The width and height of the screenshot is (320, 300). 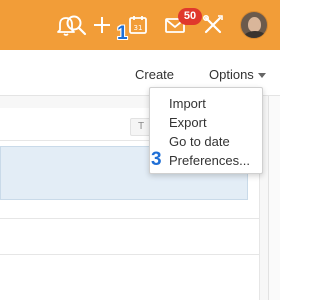 I want to click on avatar-face, so click(x=254, y=24).